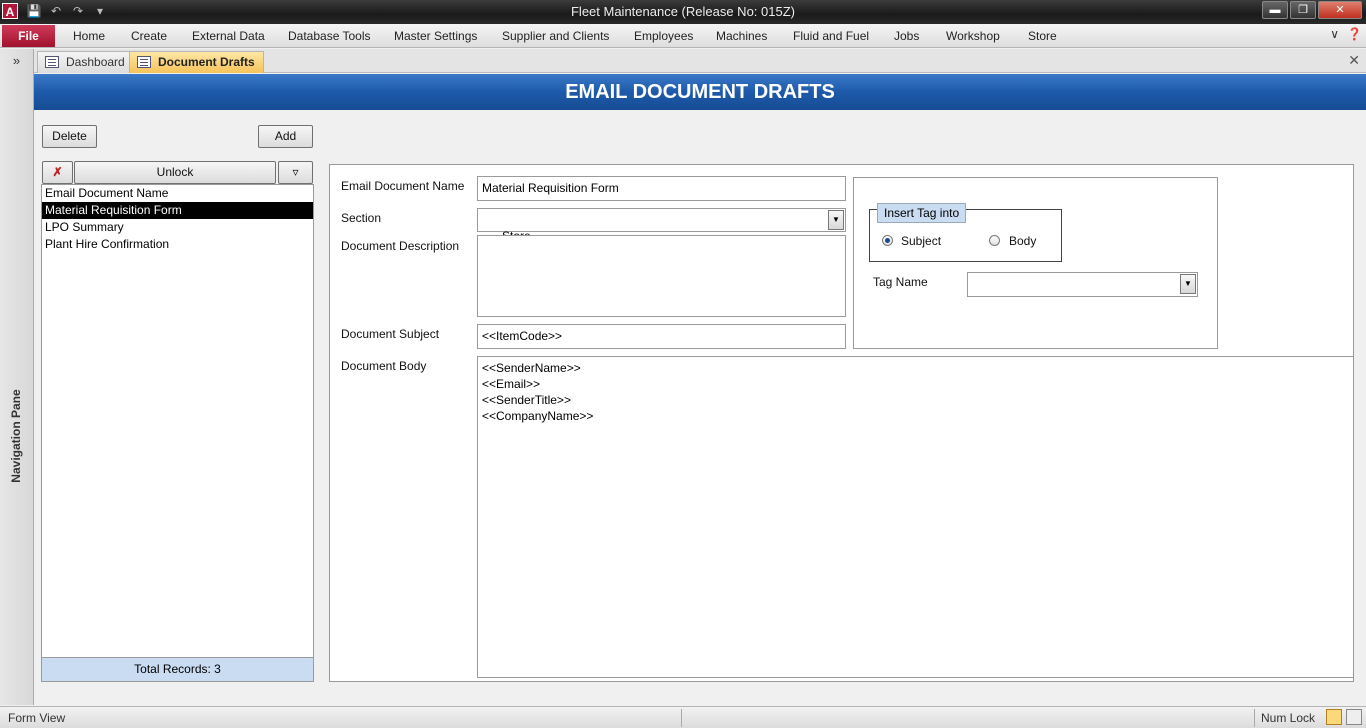  Describe the element at coordinates (1354, 34) in the screenshot. I see `help-icon: ❓` at that location.